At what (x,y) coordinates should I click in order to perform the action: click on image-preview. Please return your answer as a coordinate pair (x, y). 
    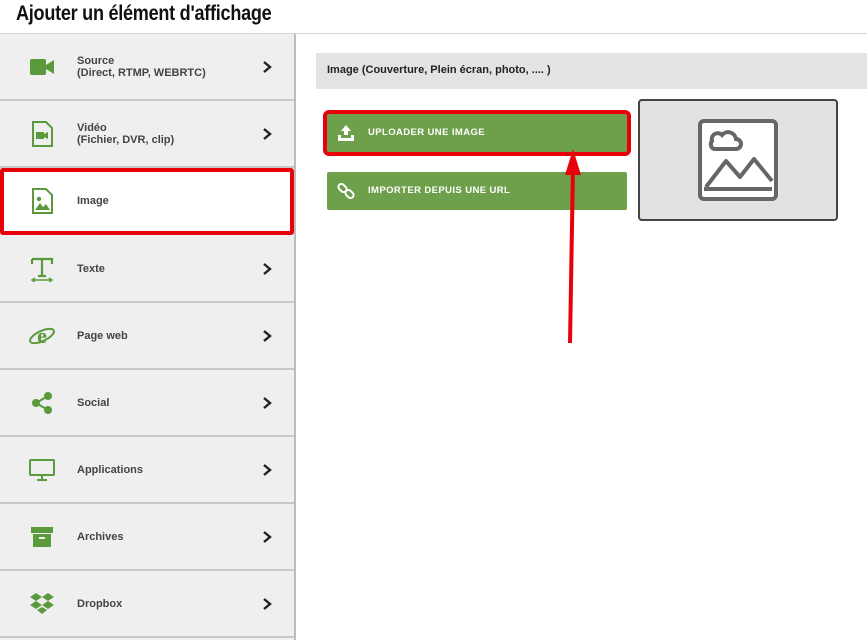
    Looking at the image, I should click on (738, 160).